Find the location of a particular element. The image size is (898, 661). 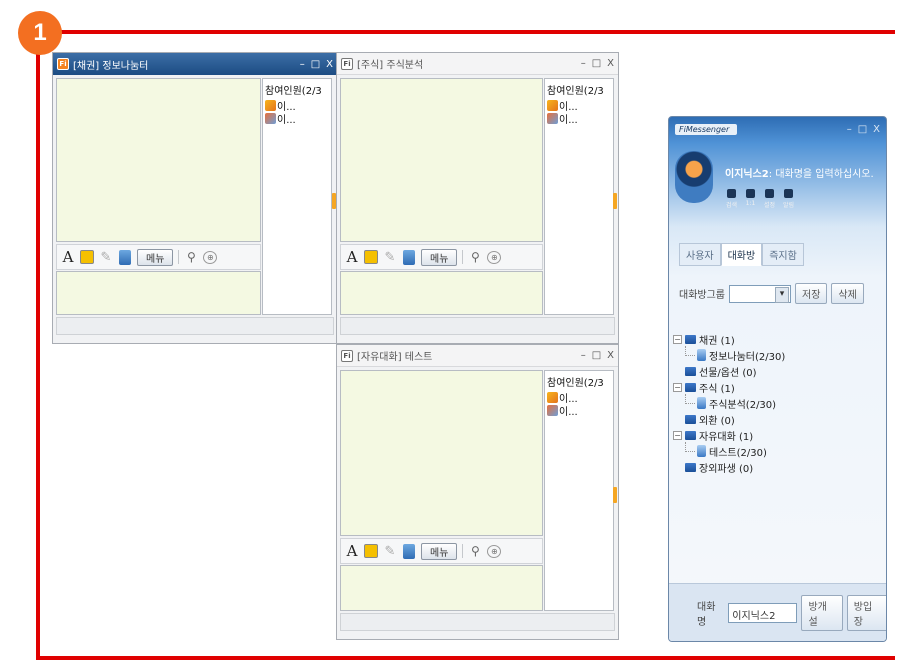

tab-chat-rooms: 대화방 is located at coordinates (741, 254).